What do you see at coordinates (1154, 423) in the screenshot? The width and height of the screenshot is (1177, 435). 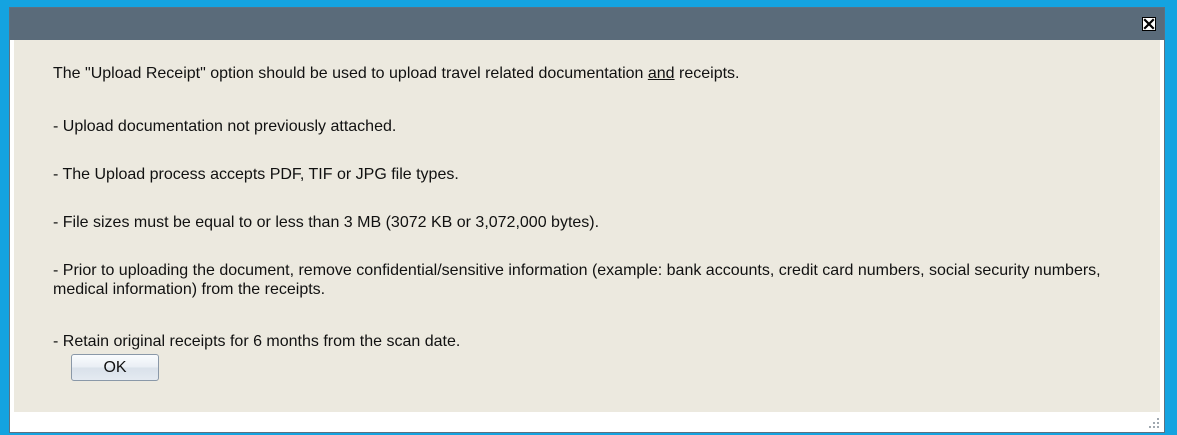 I see `resize-grip-icon` at bounding box center [1154, 423].